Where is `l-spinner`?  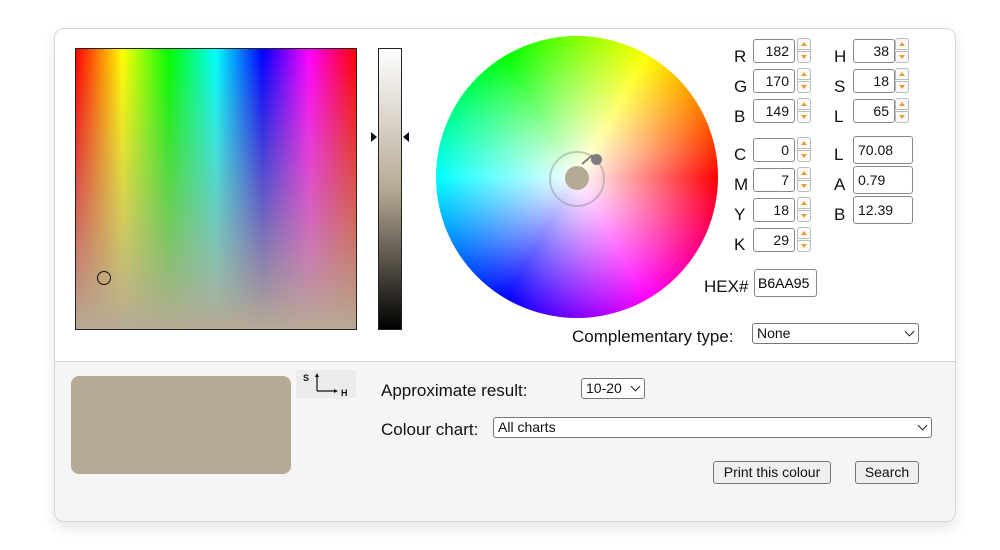
l-spinner is located at coordinates (902, 111).